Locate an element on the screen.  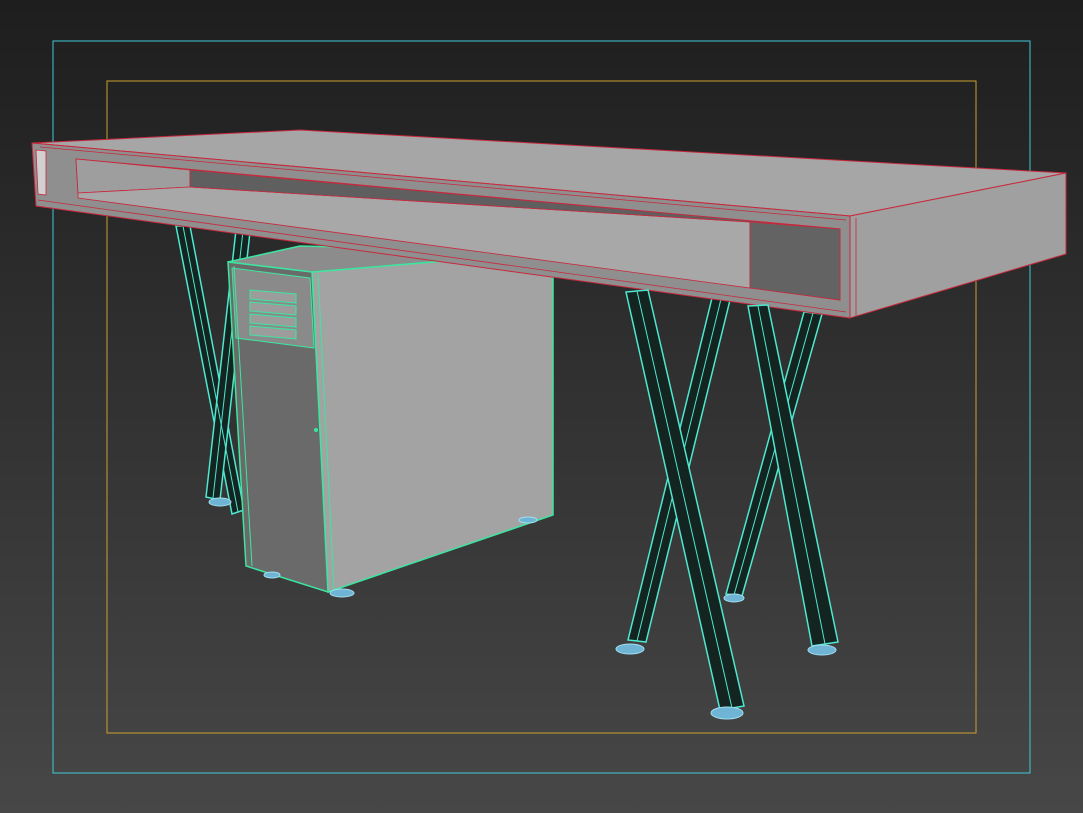
pc-side-face is located at coordinates (432, 422).